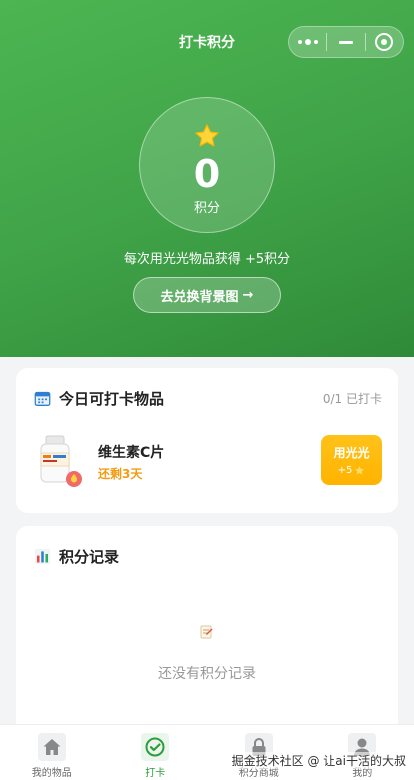  Describe the element at coordinates (352, 399) in the screenshot. I see `checkin-progress: 0/1 已打卡` at that location.